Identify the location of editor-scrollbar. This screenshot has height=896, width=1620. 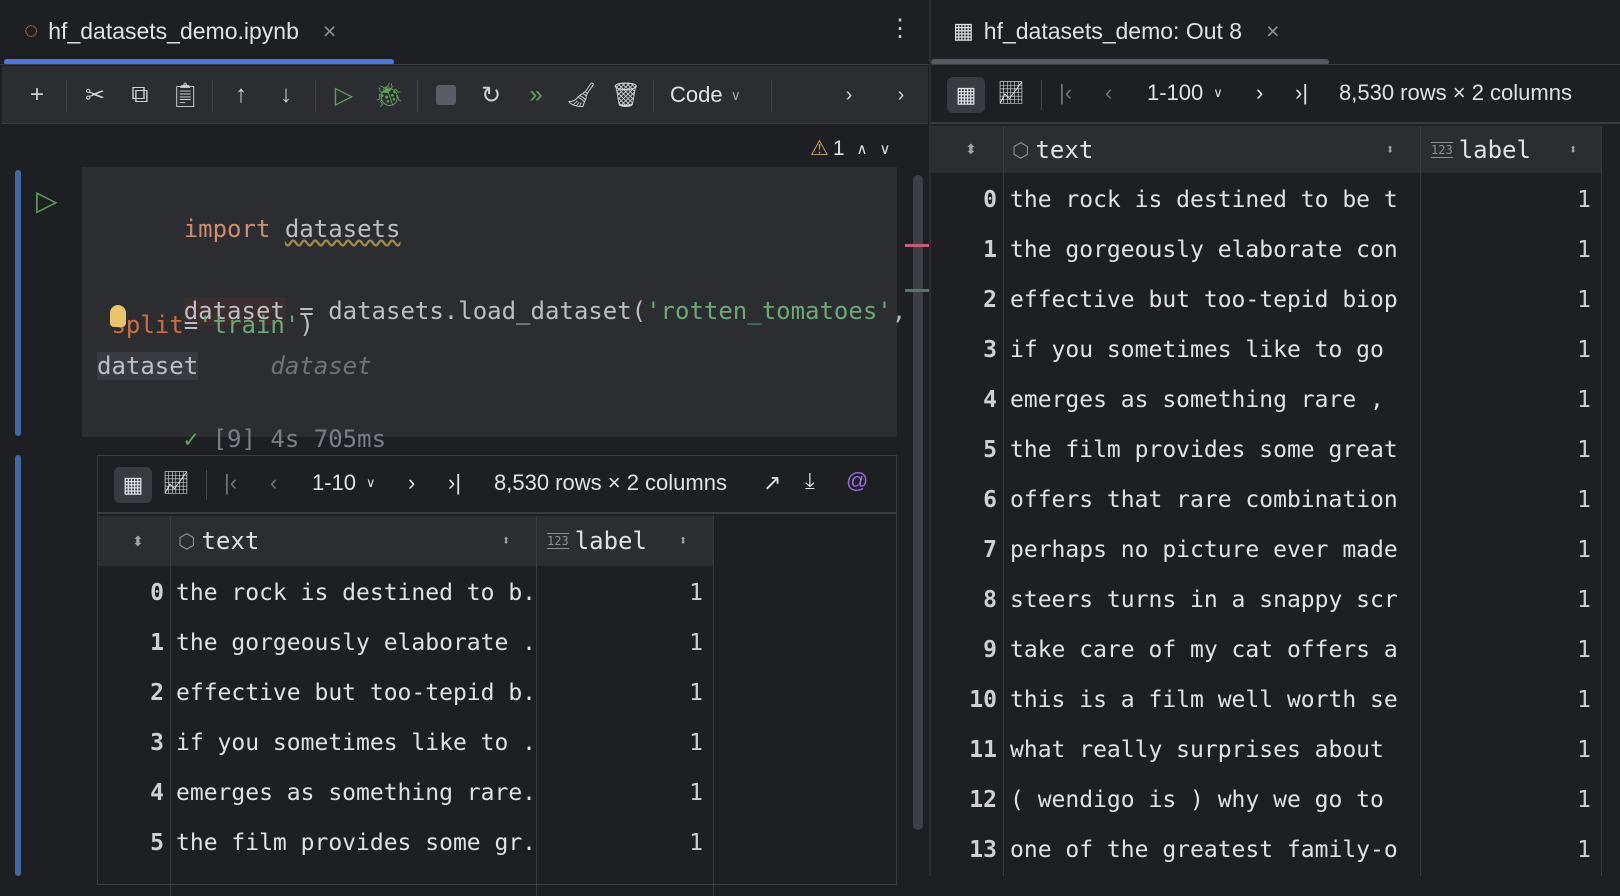
(918, 502).